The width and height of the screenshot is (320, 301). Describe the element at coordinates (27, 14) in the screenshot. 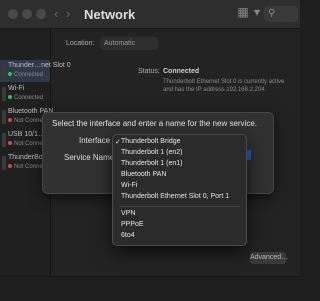

I see `minimize-window-button` at that location.